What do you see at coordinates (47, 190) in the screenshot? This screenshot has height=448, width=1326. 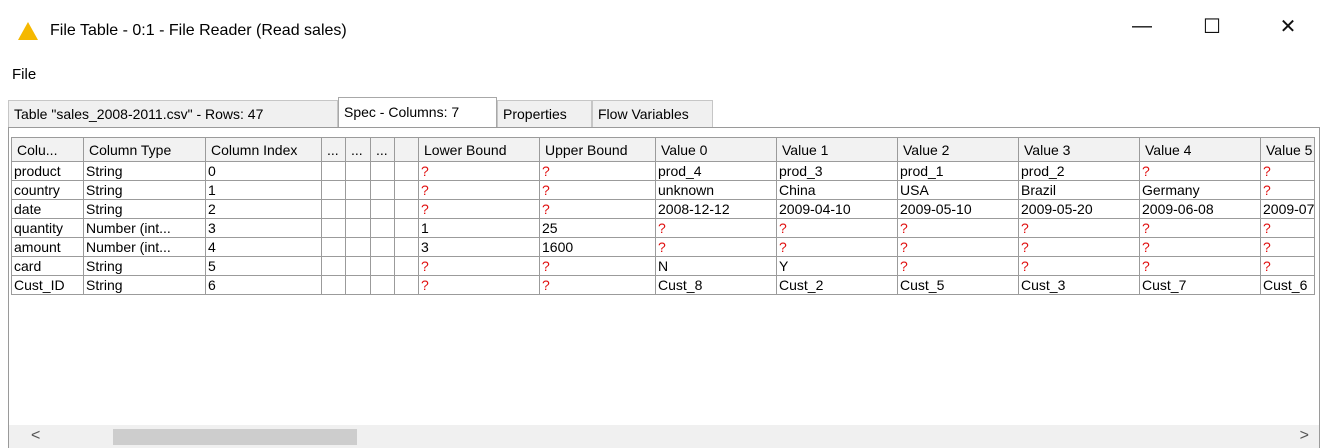 I see `table-cell: country` at bounding box center [47, 190].